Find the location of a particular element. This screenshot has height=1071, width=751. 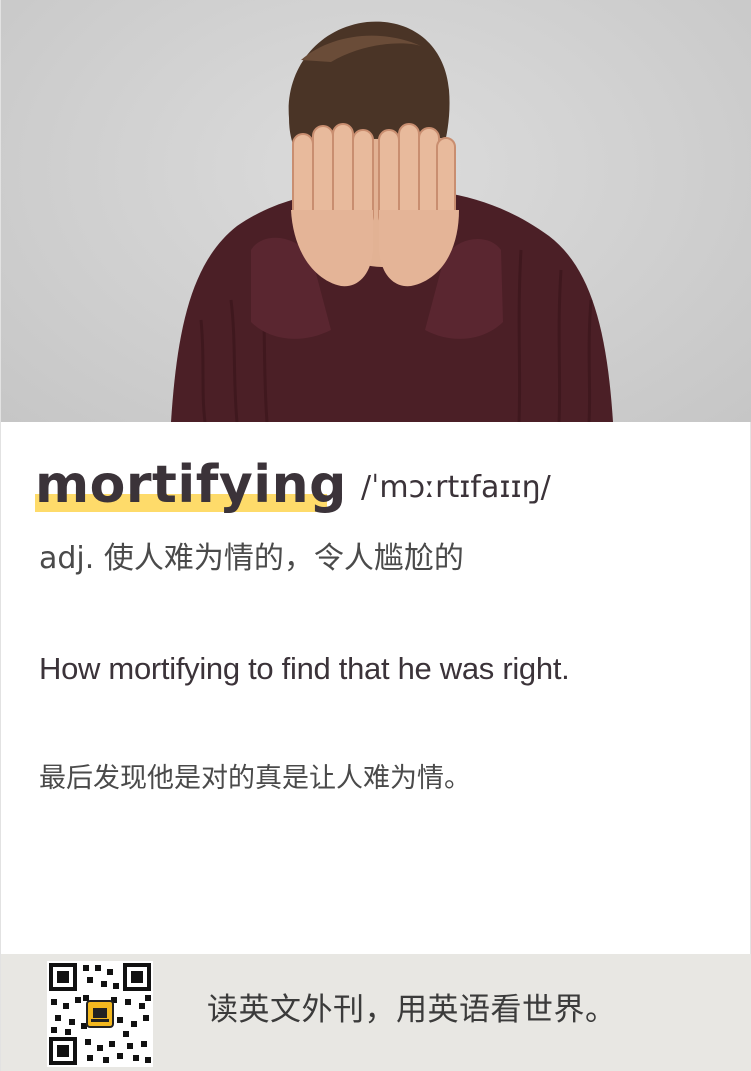

headword-row: mortifying /ˈmɔːrtɪfaɪɪŋ/ is located at coordinates (385, 487).